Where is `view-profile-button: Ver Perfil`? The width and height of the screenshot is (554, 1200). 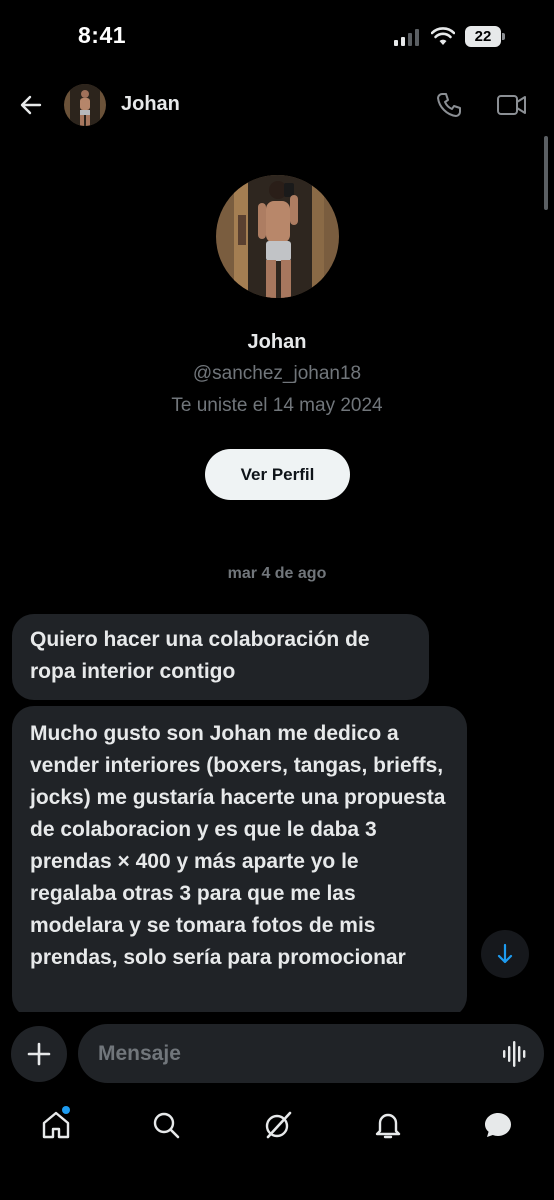
view-profile-button: Ver Perfil is located at coordinates (277, 474).